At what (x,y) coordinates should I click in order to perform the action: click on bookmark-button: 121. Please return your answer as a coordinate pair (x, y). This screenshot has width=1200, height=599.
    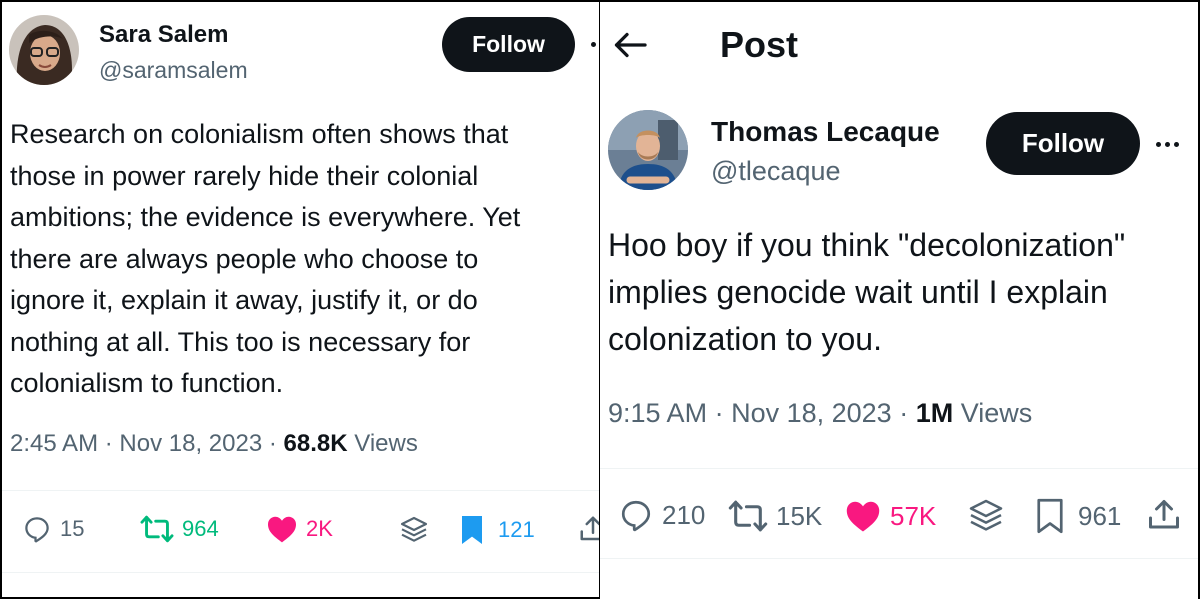
    Looking at the image, I should click on (497, 530).